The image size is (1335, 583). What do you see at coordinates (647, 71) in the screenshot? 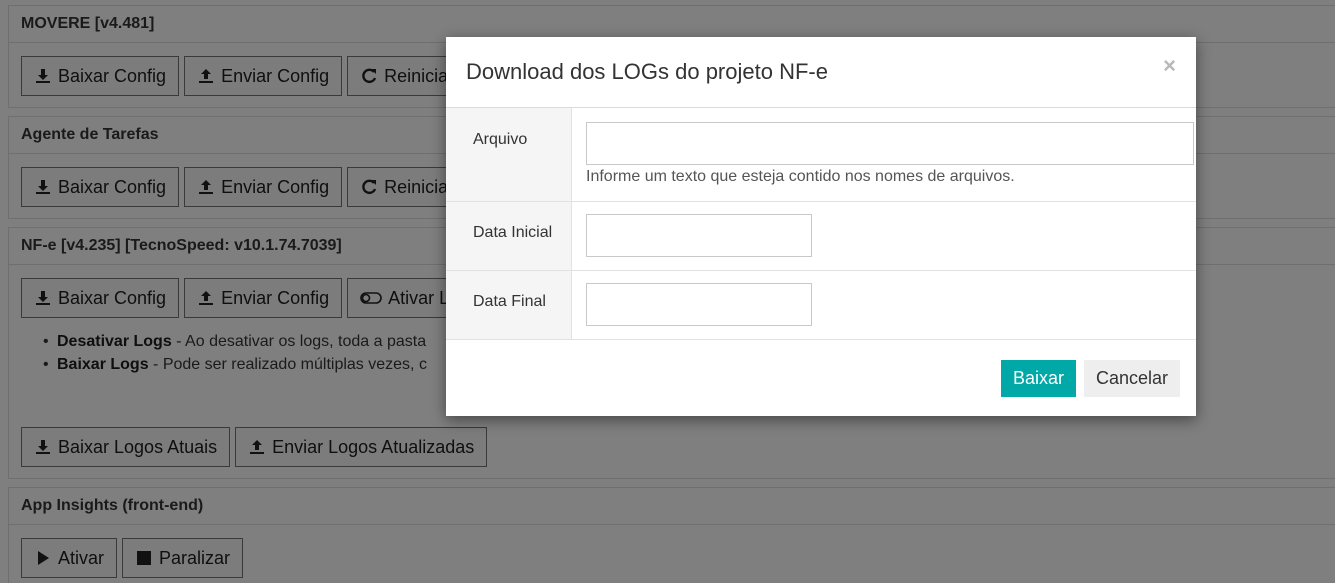
I see `dialog-title: Download dos LOGs do projeto NF-e` at bounding box center [647, 71].